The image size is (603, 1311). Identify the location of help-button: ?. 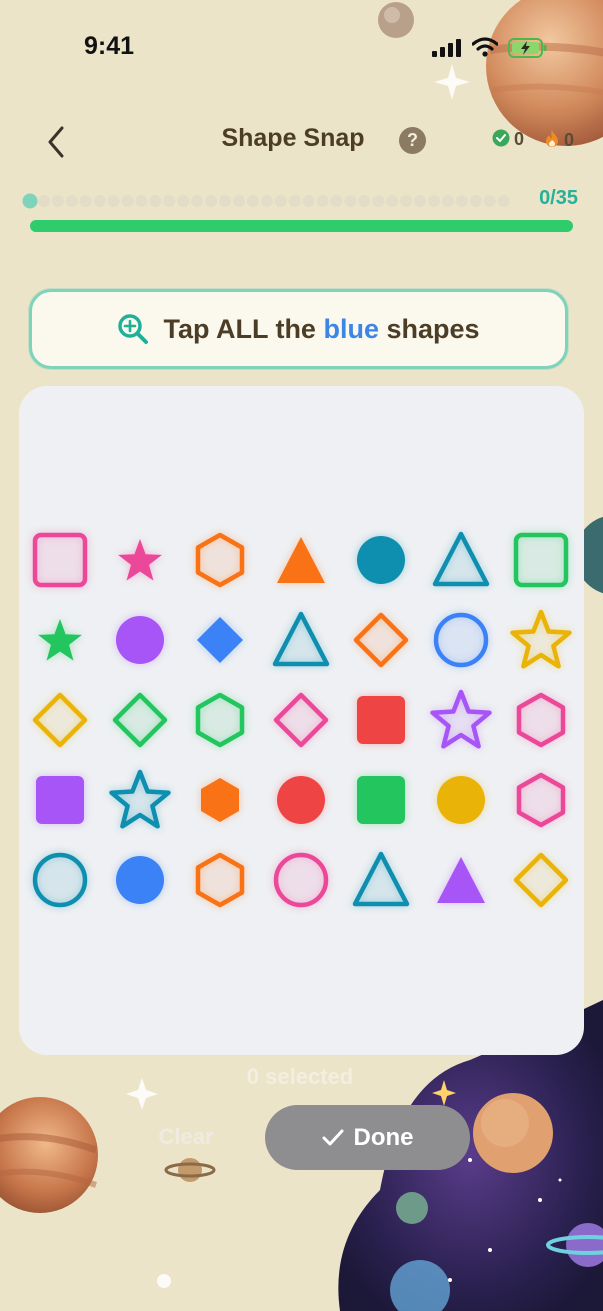
(412, 140).